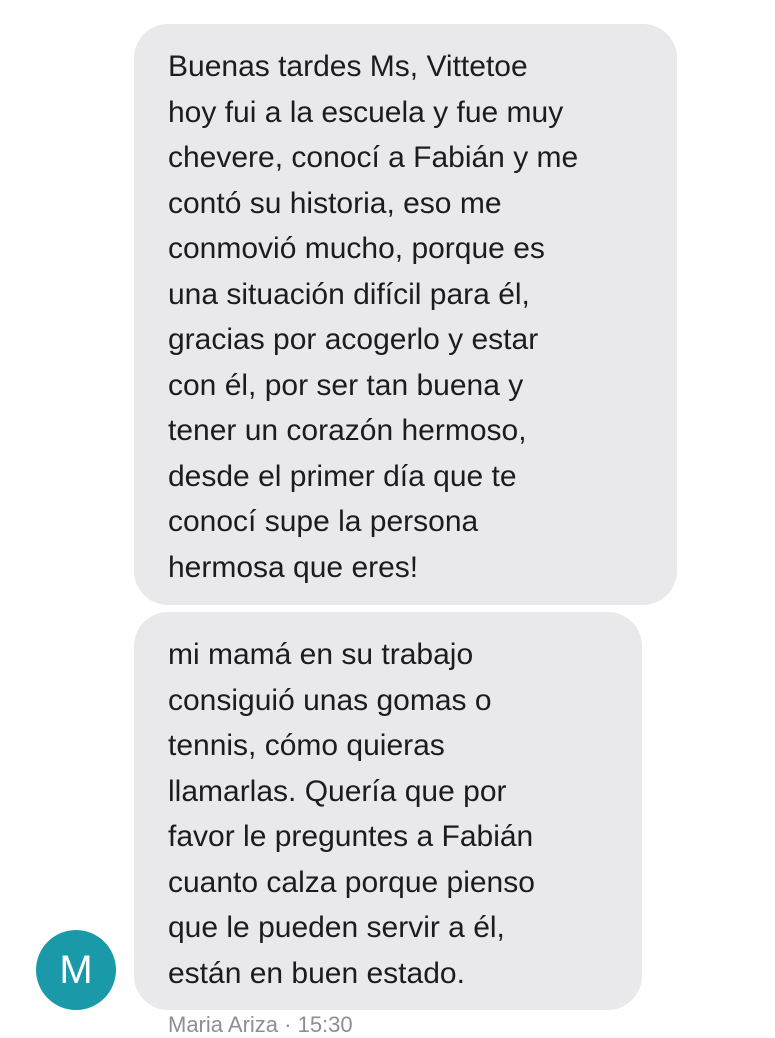 Image resolution: width=775 pixels, height=1038 pixels. Describe the element at coordinates (321, 654) in the screenshot. I see `message-line: mi mamá en su trabajo` at that location.